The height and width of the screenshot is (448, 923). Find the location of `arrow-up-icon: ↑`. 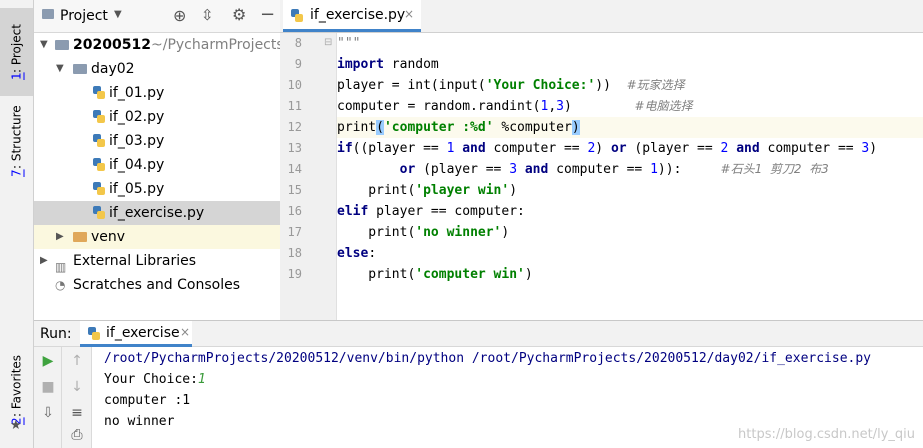

arrow-up-icon: ↑ is located at coordinates (77, 361).